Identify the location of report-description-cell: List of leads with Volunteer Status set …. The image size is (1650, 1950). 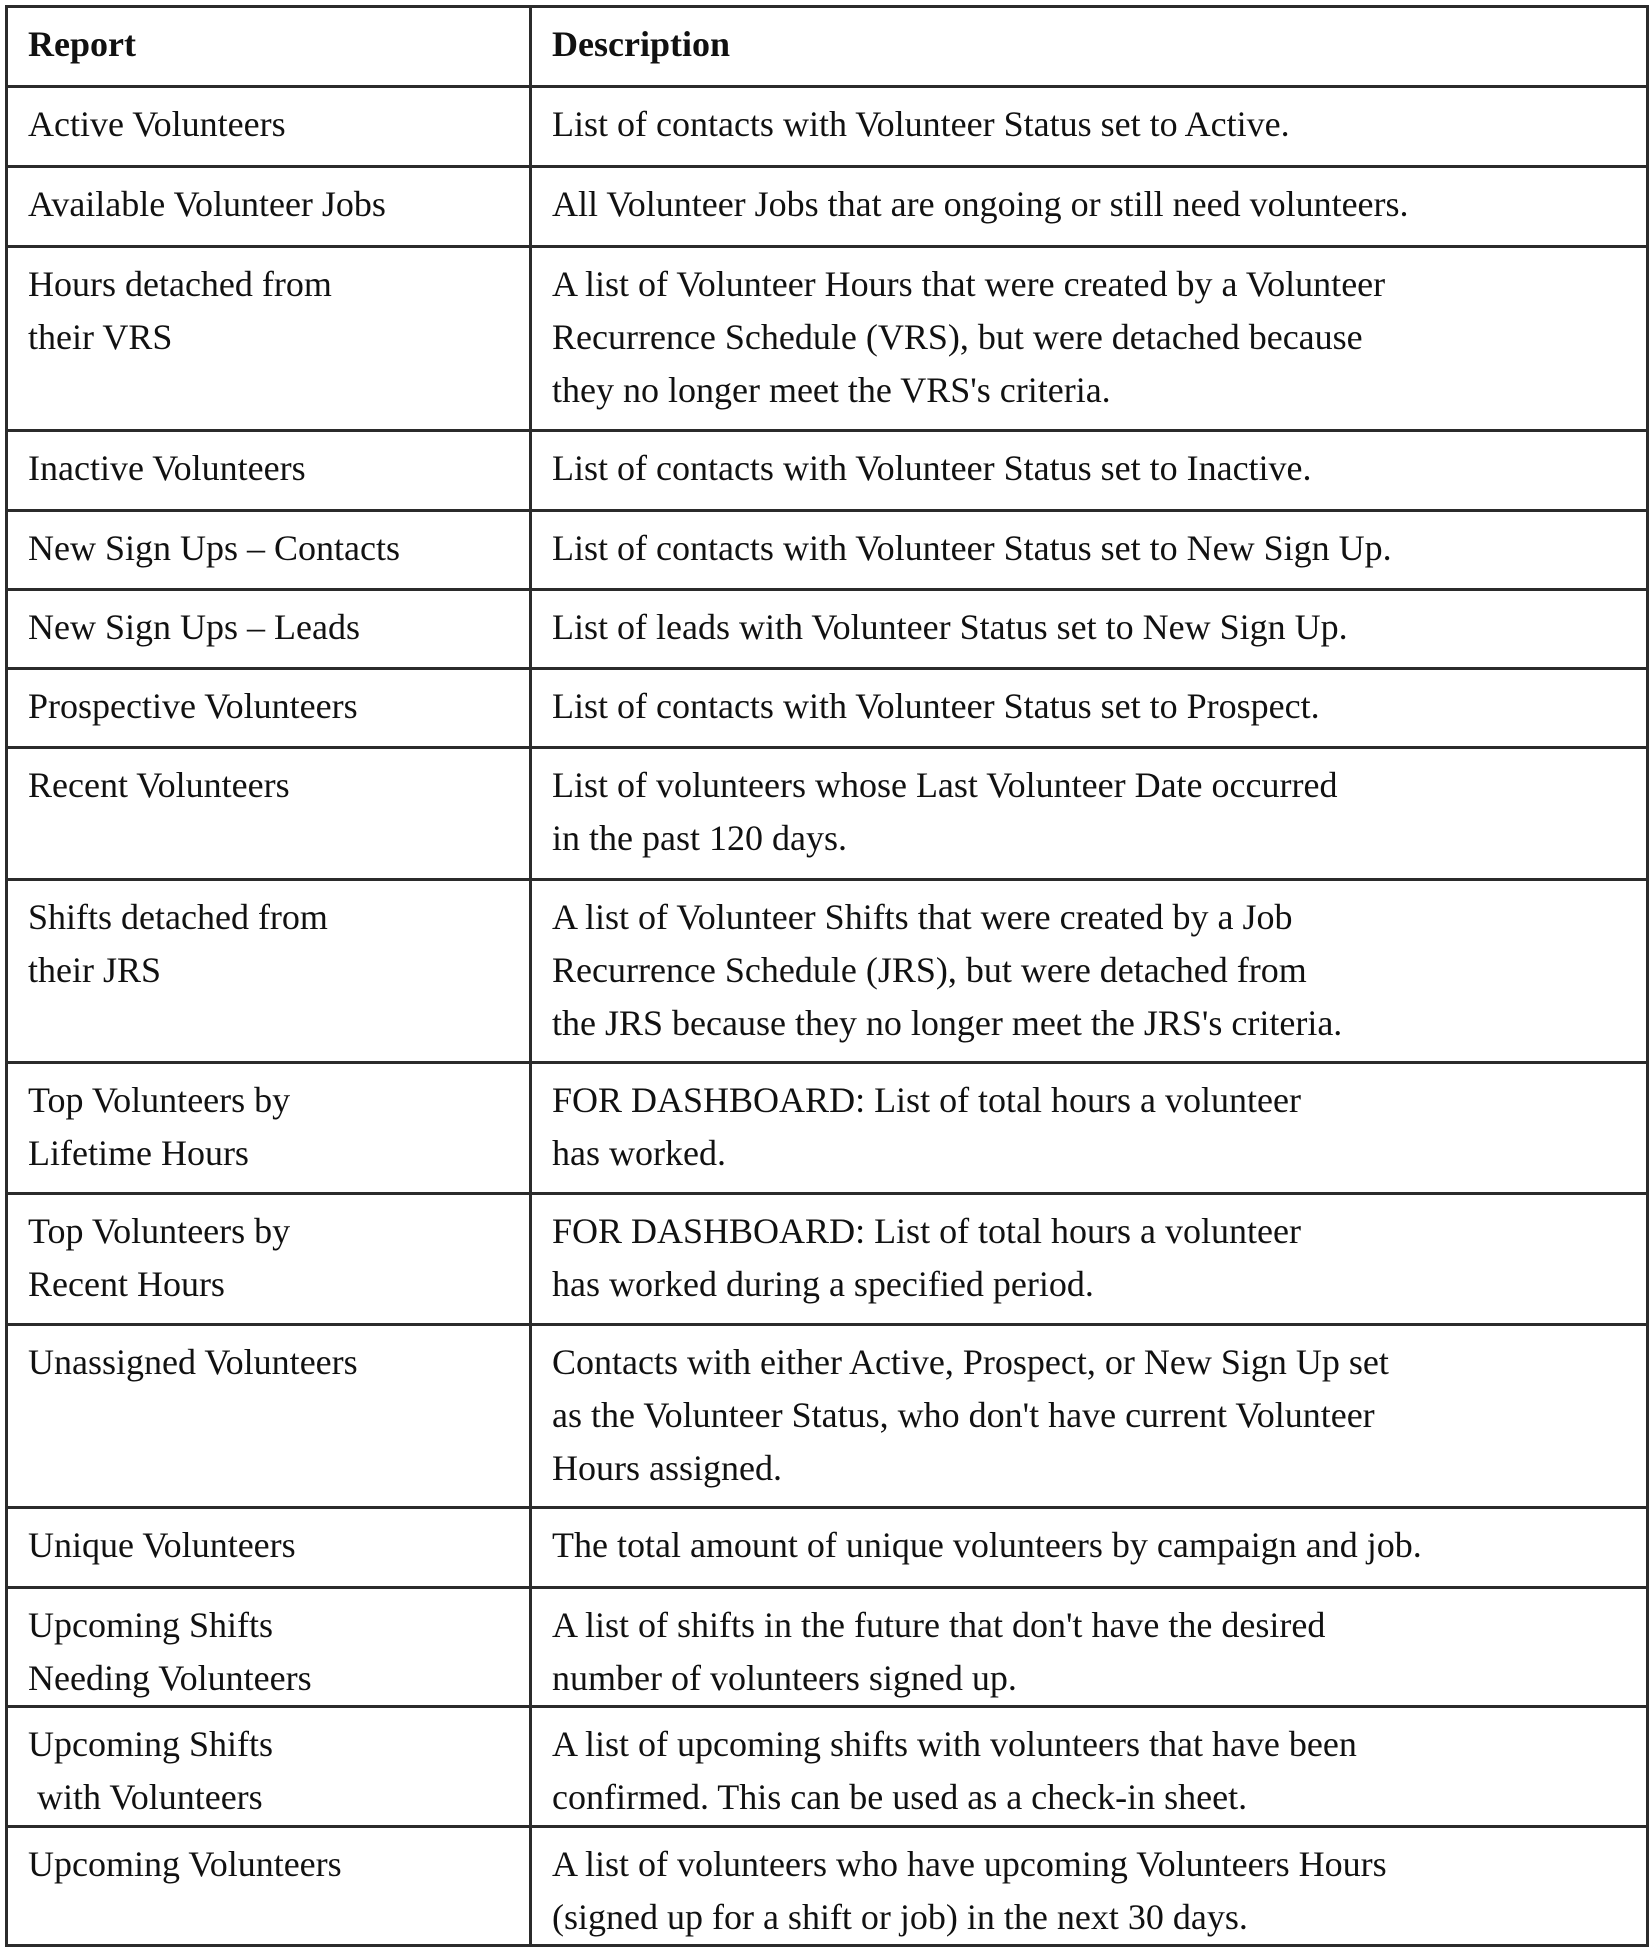
(1089, 629).